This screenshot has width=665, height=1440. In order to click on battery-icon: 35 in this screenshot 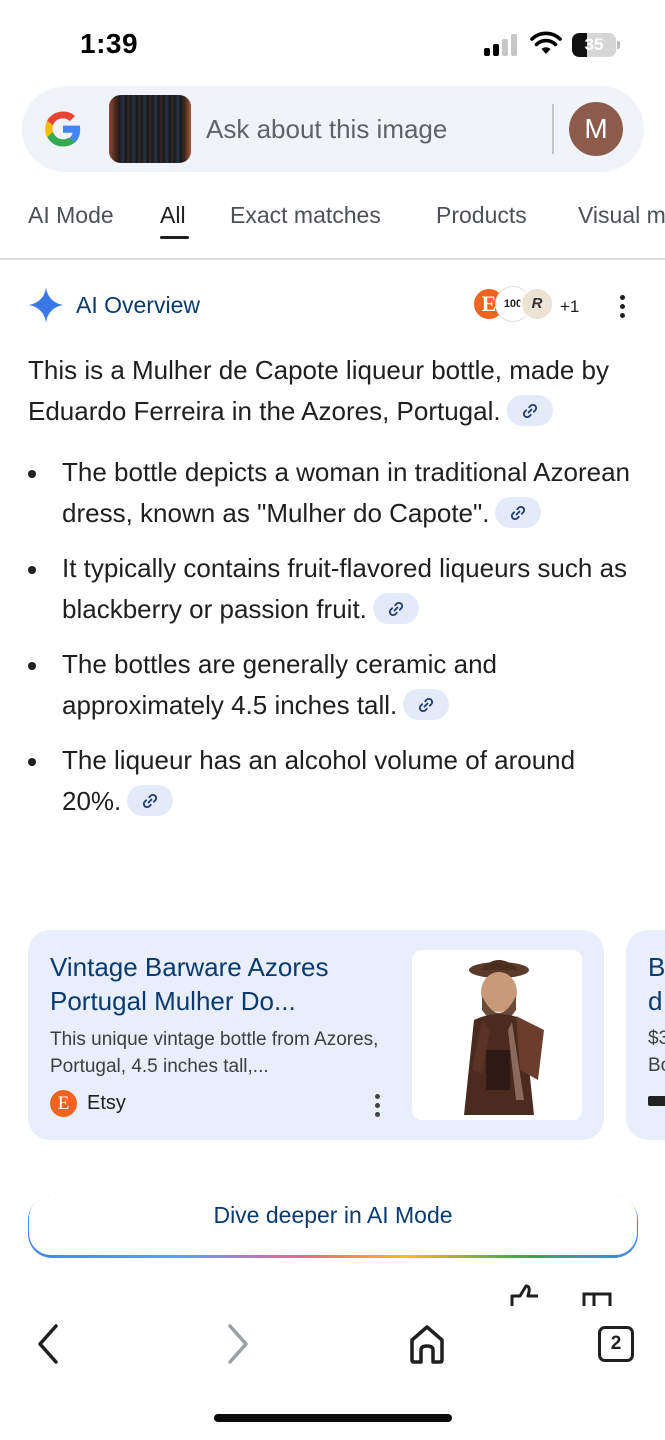, I will do `click(596, 45)`.